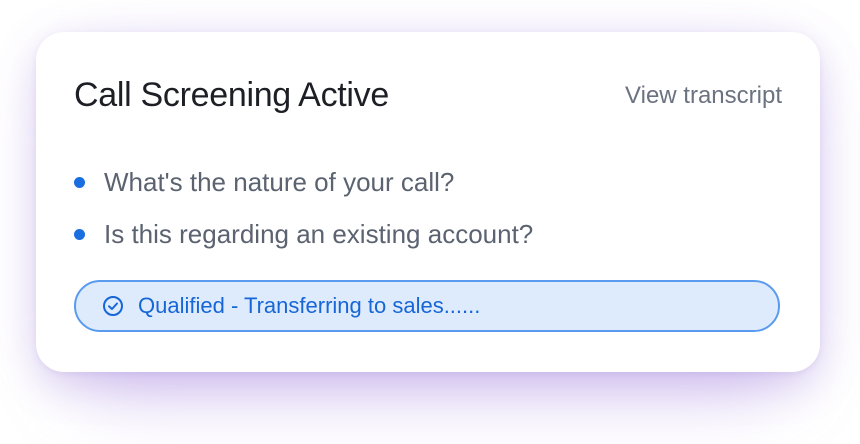  I want to click on view-transcript-link: View transcript, so click(703, 96).